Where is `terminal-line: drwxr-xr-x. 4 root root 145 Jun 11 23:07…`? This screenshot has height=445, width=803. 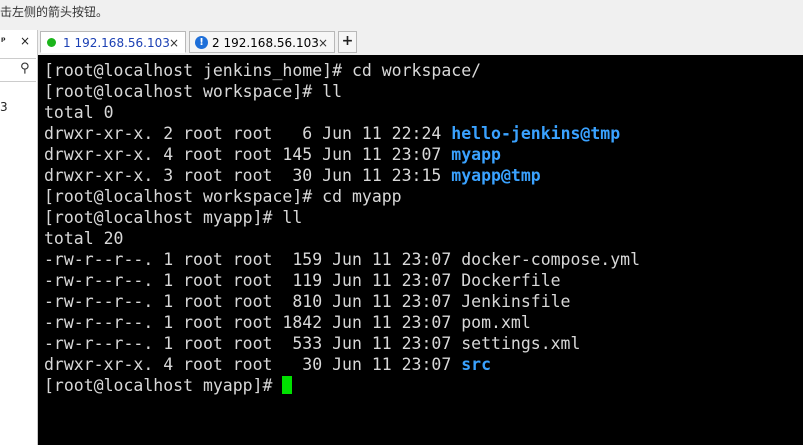
terminal-line: drwxr-xr-x. 4 root root 145 Jun 11 23:07… is located at coordinates (272, 154).